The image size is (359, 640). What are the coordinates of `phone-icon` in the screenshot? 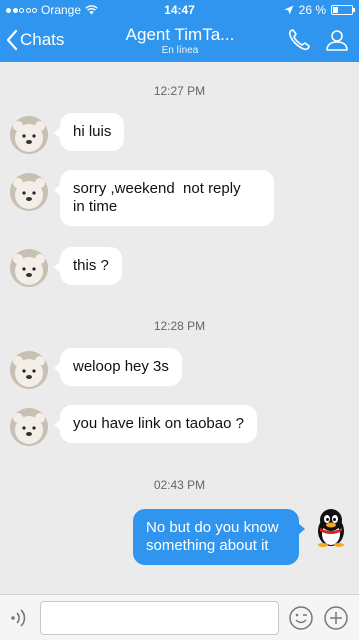 It's located at (299, 40).